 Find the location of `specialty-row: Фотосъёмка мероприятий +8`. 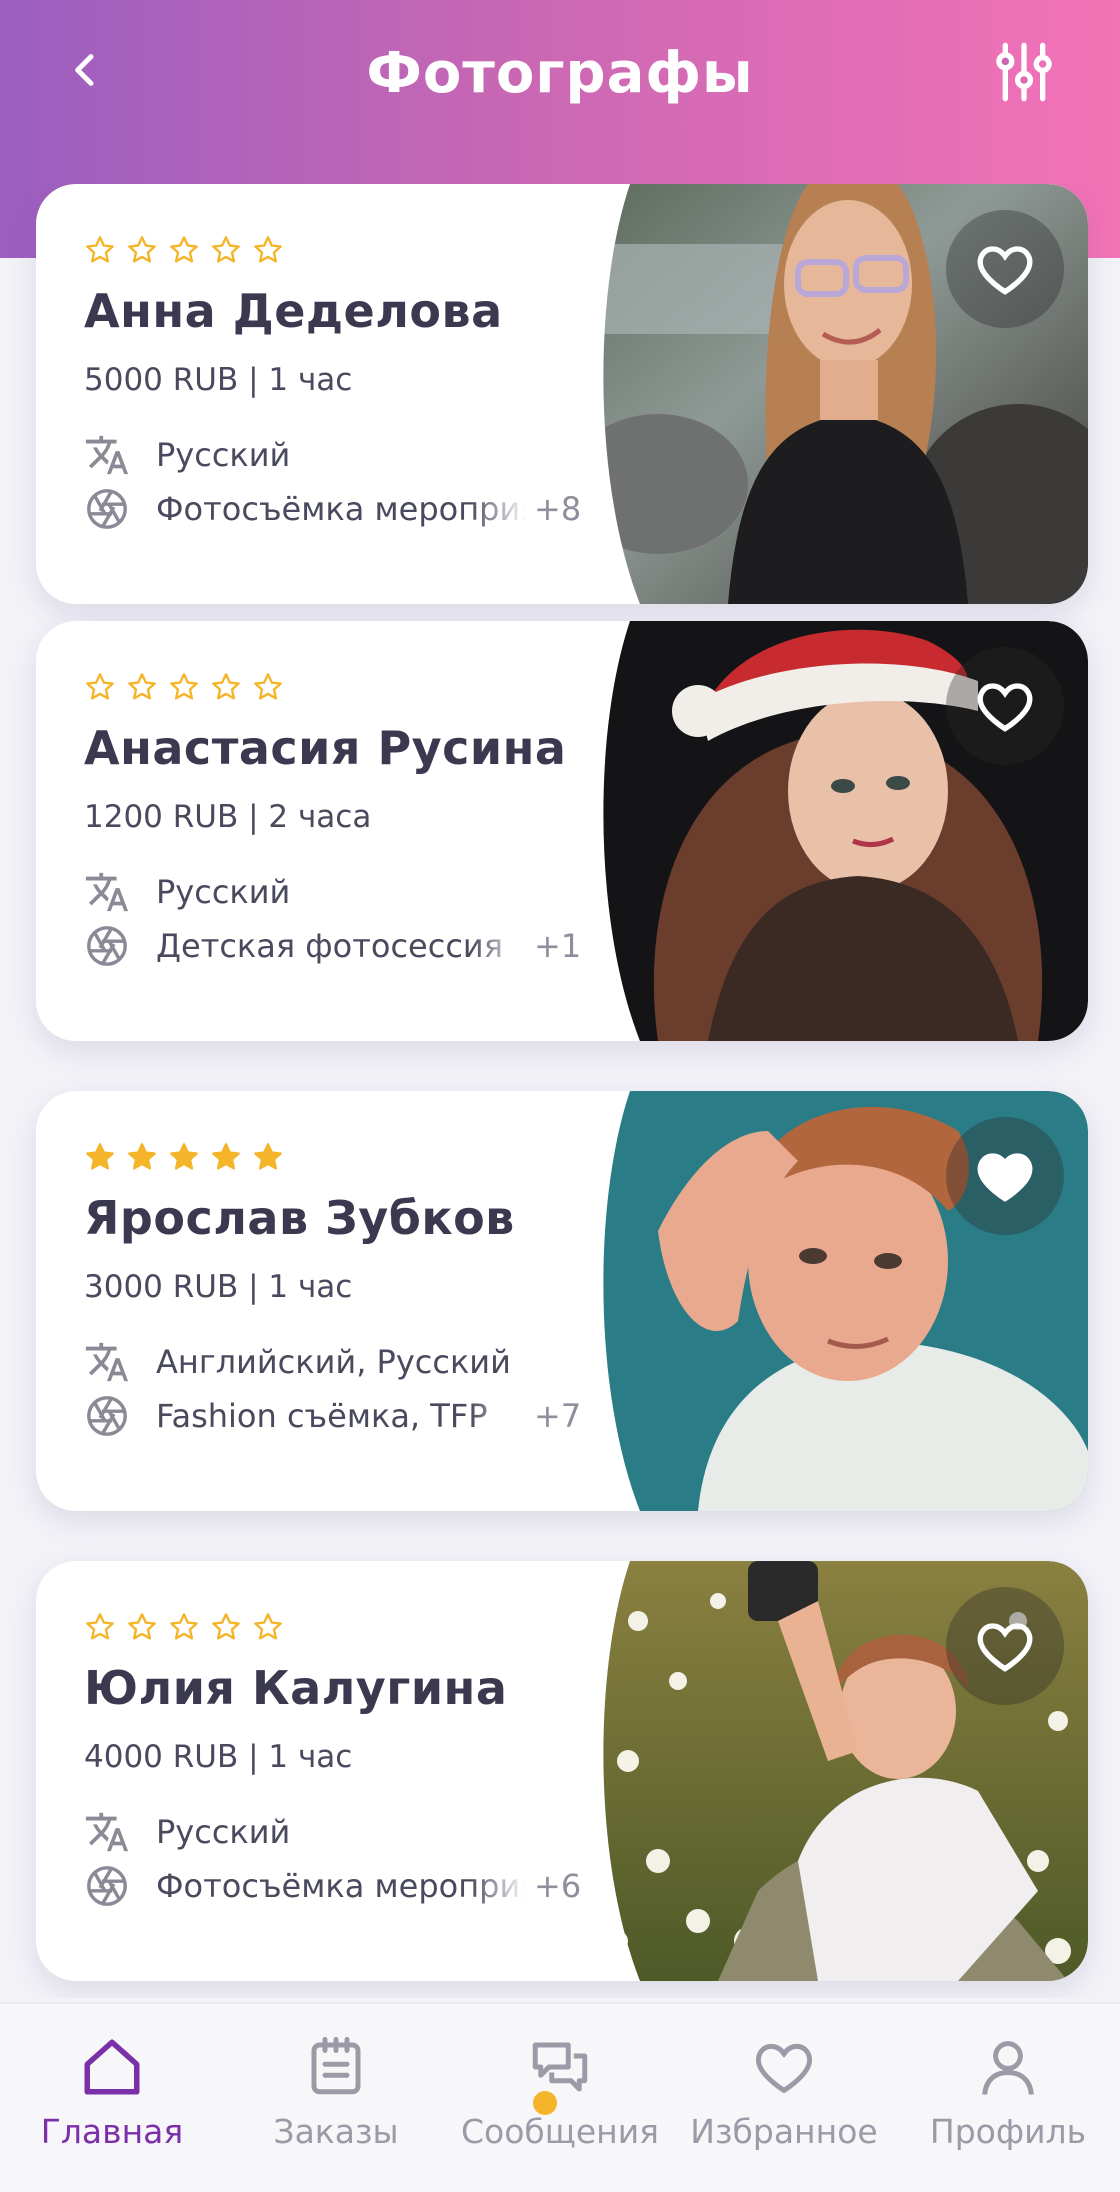

specialty-row: Фотосъёмка мероприятий +8 is located at coordinates (332, 509).